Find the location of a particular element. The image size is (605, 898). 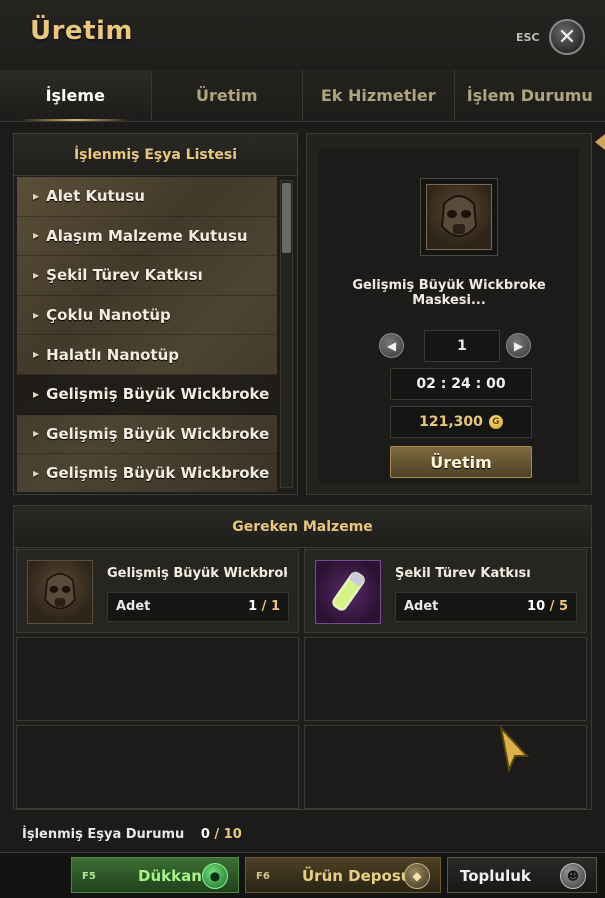

production-time: 02 : 24 : 00 is located at coordinates (461, 384).